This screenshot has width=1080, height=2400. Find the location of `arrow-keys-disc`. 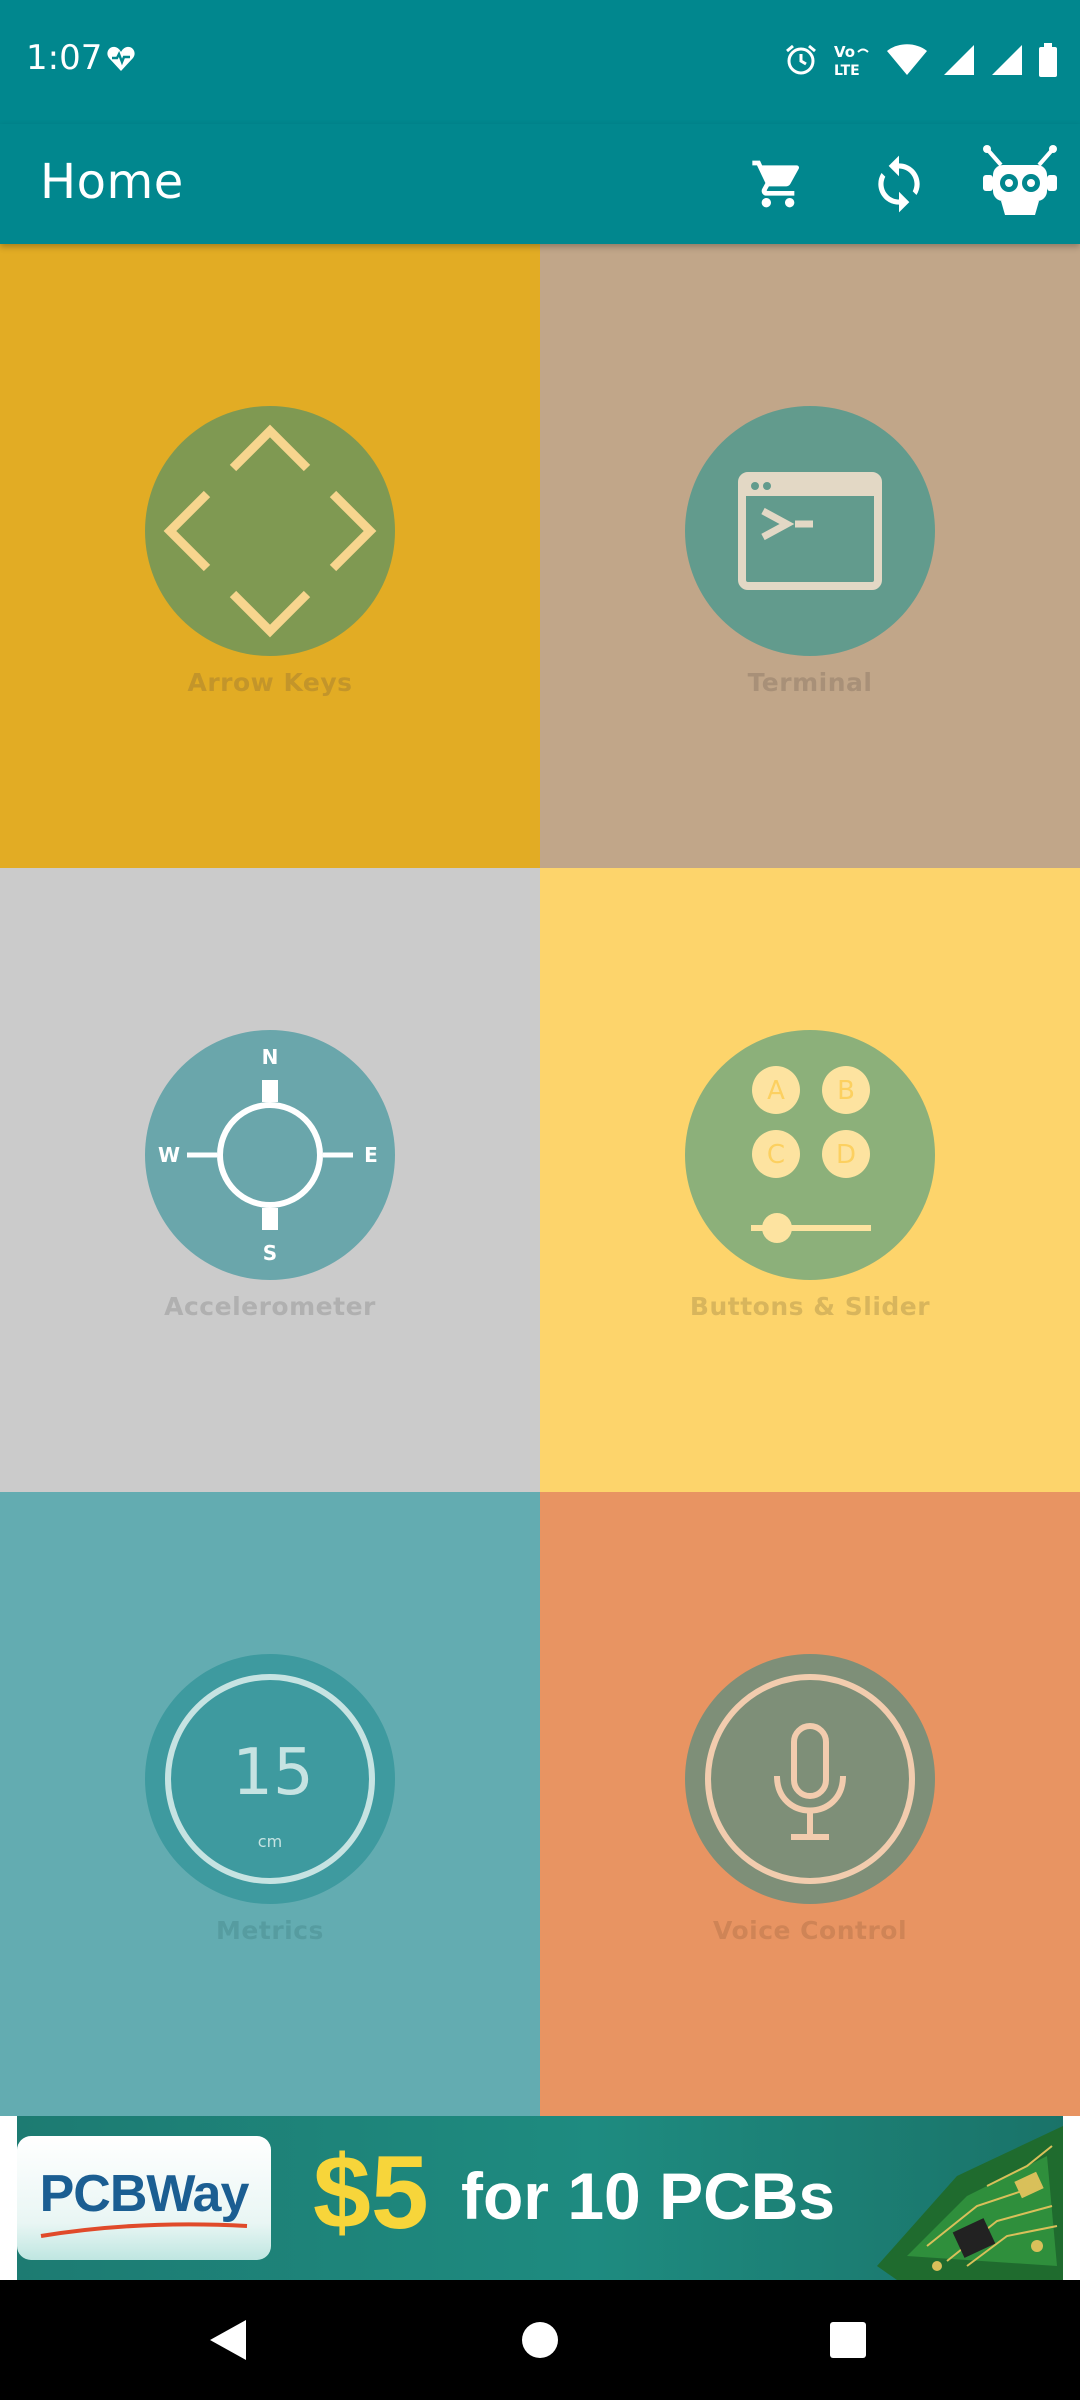

arrow-keys-disc is located at coordinates (270, 531).